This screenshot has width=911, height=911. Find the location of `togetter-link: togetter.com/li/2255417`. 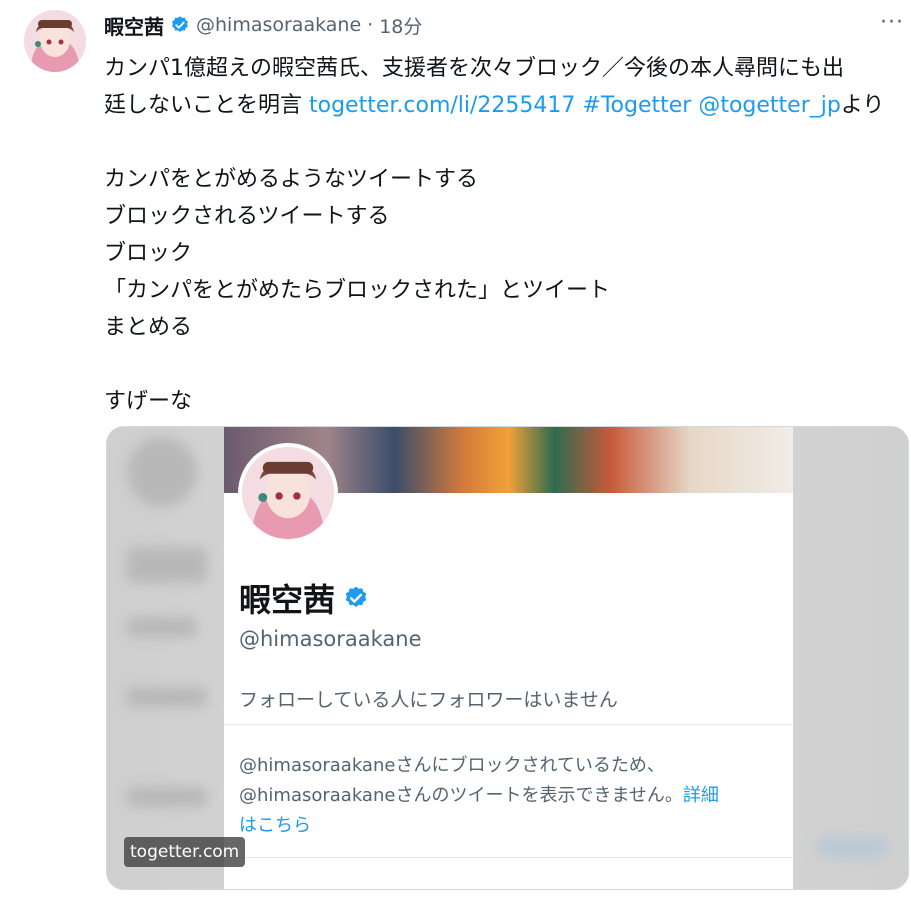

togetter-link: togetter.com/li/2255417 is located at coordinates (442, 105).